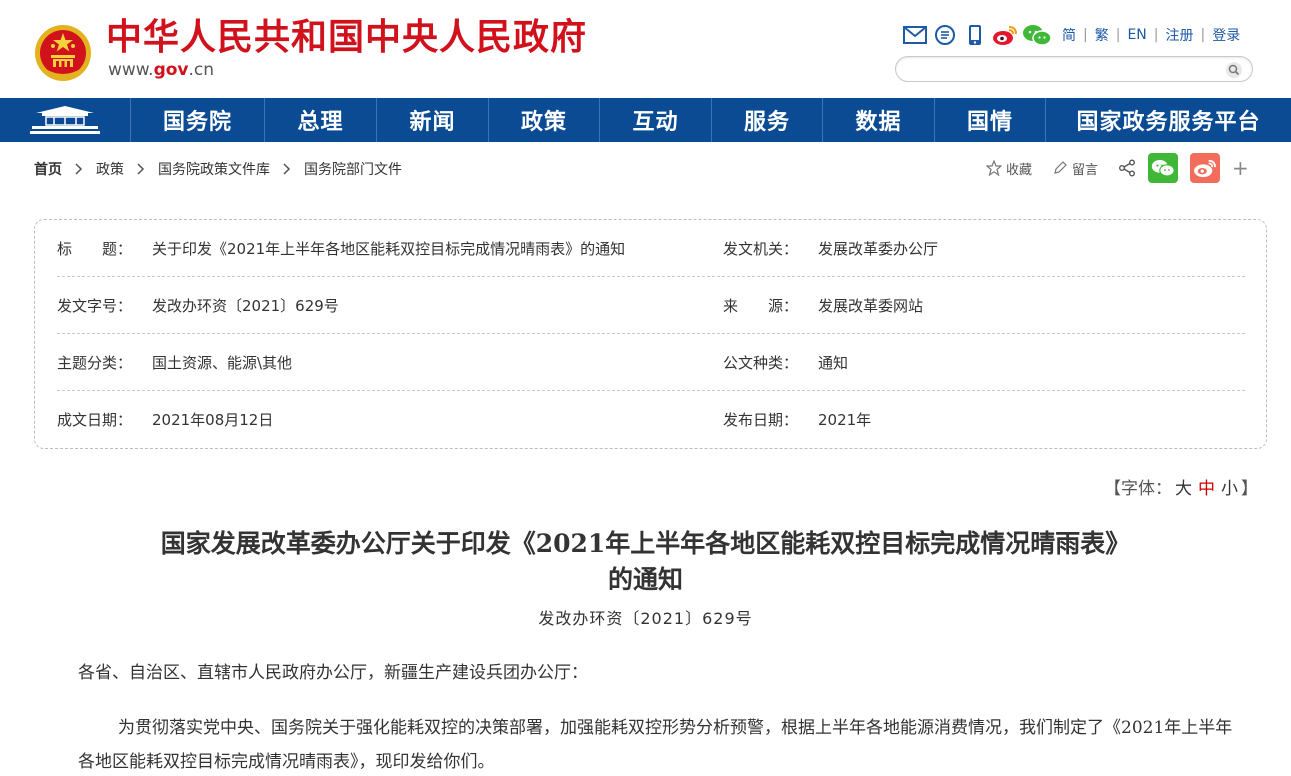 Image resolution: width=1291 pixels, height=776 pixels. I want to click on info-cell: 成文日期： 2021年08月12日, so click(165, 419).